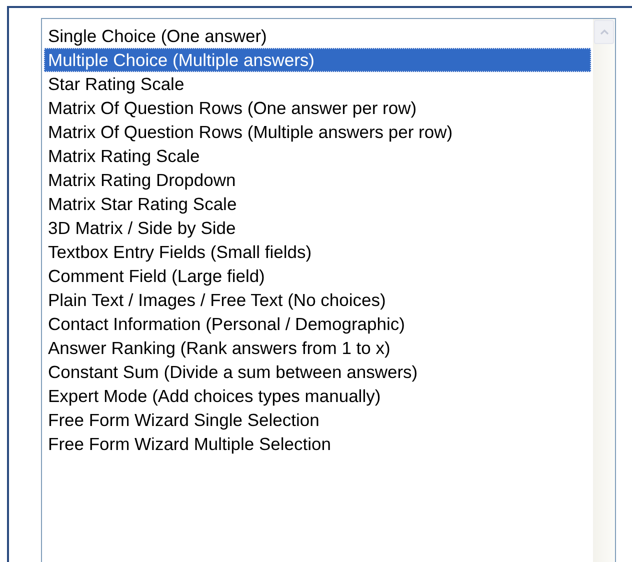 The image size is (632, 562). What do you see at coordinates (317, 156) in the screenshot?
I see `list-item: Matrix Rating Scale` at bounding box center [317, 156].